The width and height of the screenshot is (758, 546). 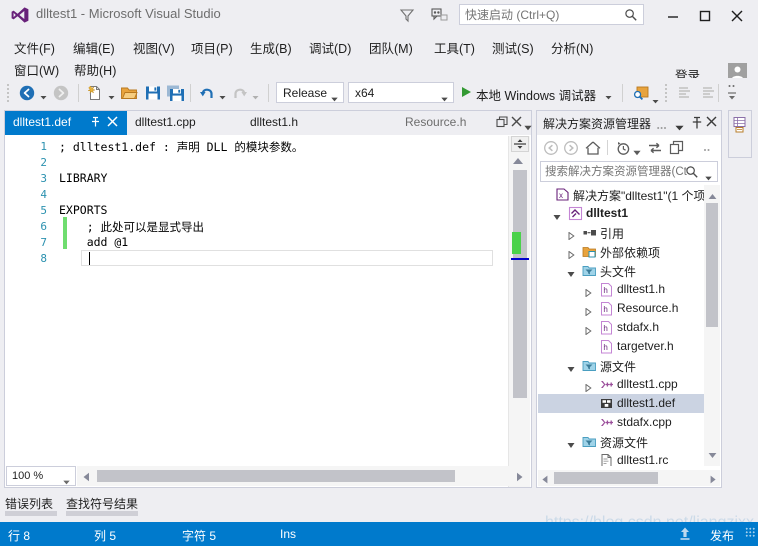 I want to click on editor-zoom-select: 100 %, so click(x=41, y=476).